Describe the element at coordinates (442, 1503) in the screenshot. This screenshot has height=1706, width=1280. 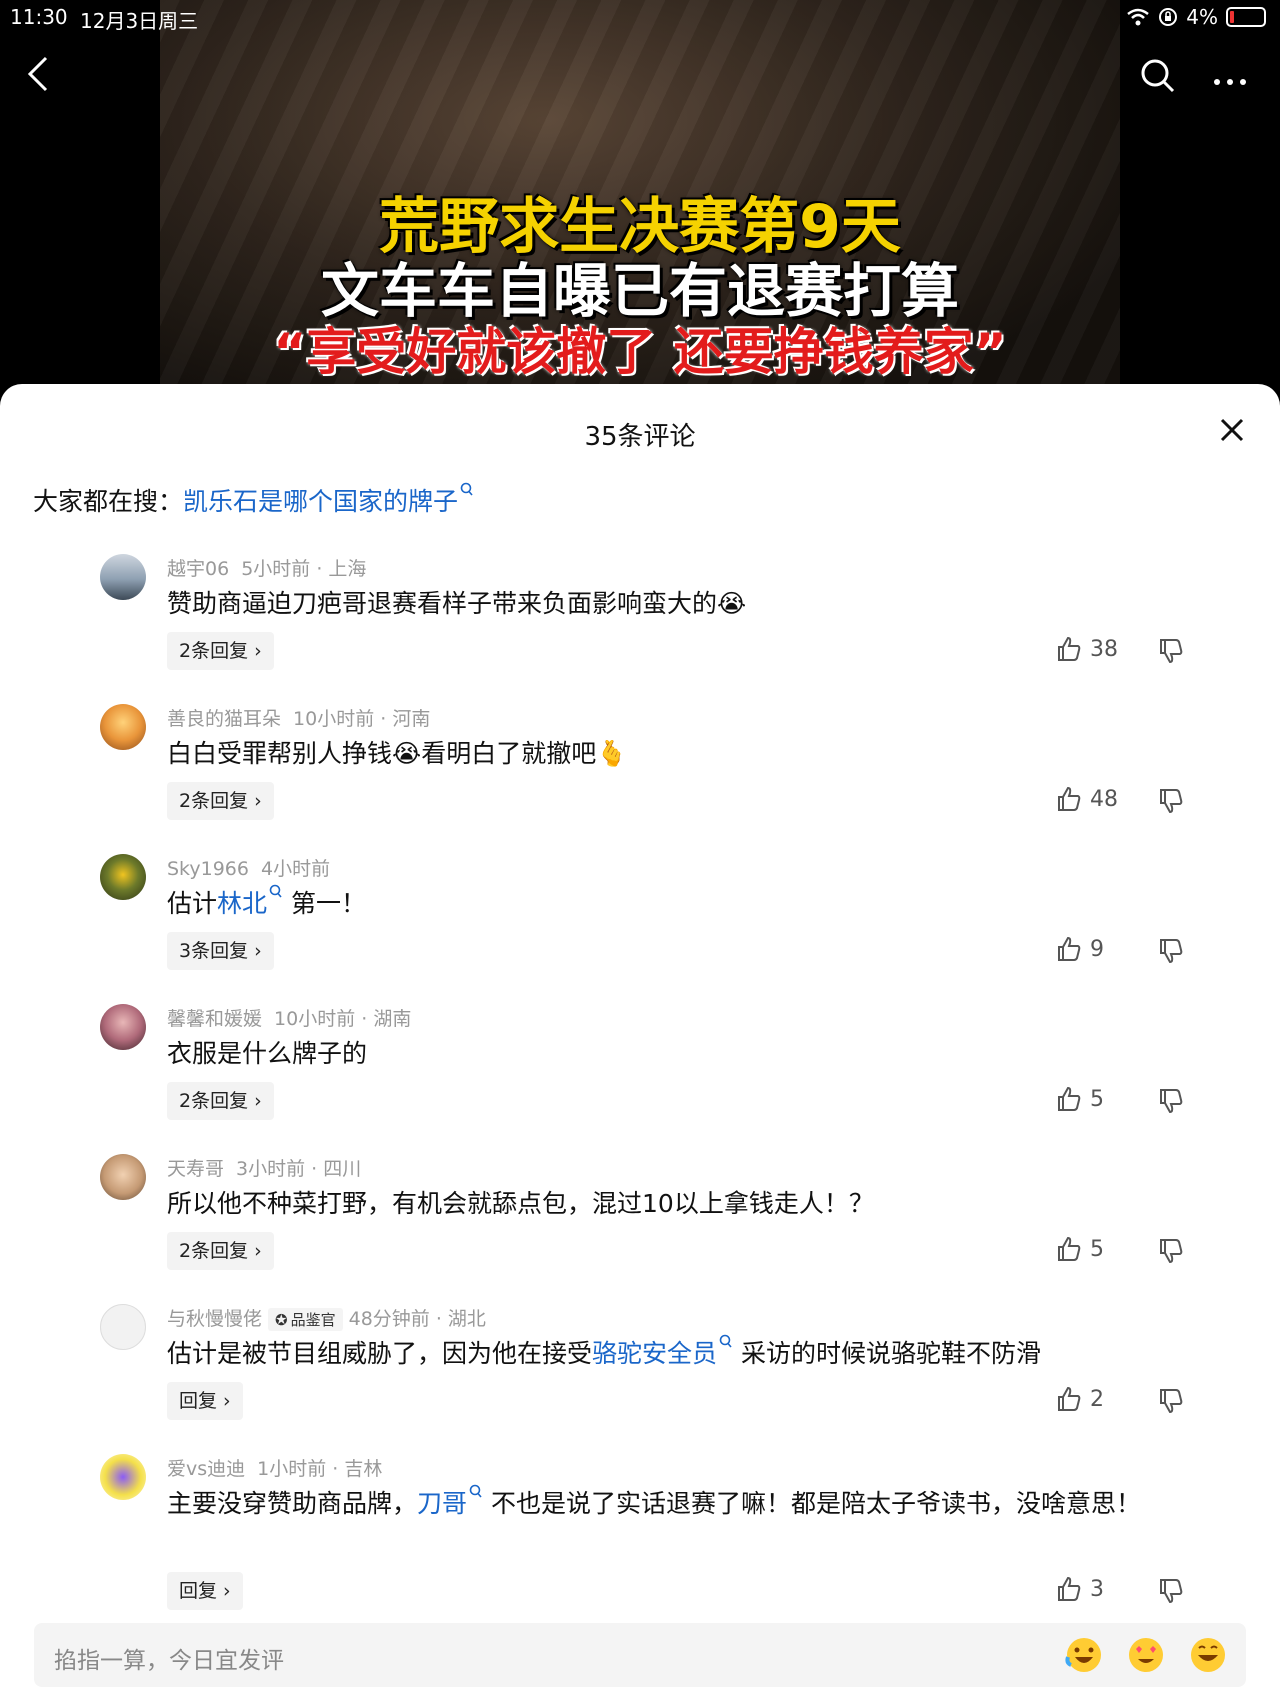
I see `comment-keyword-link: 刀哥` at that location.